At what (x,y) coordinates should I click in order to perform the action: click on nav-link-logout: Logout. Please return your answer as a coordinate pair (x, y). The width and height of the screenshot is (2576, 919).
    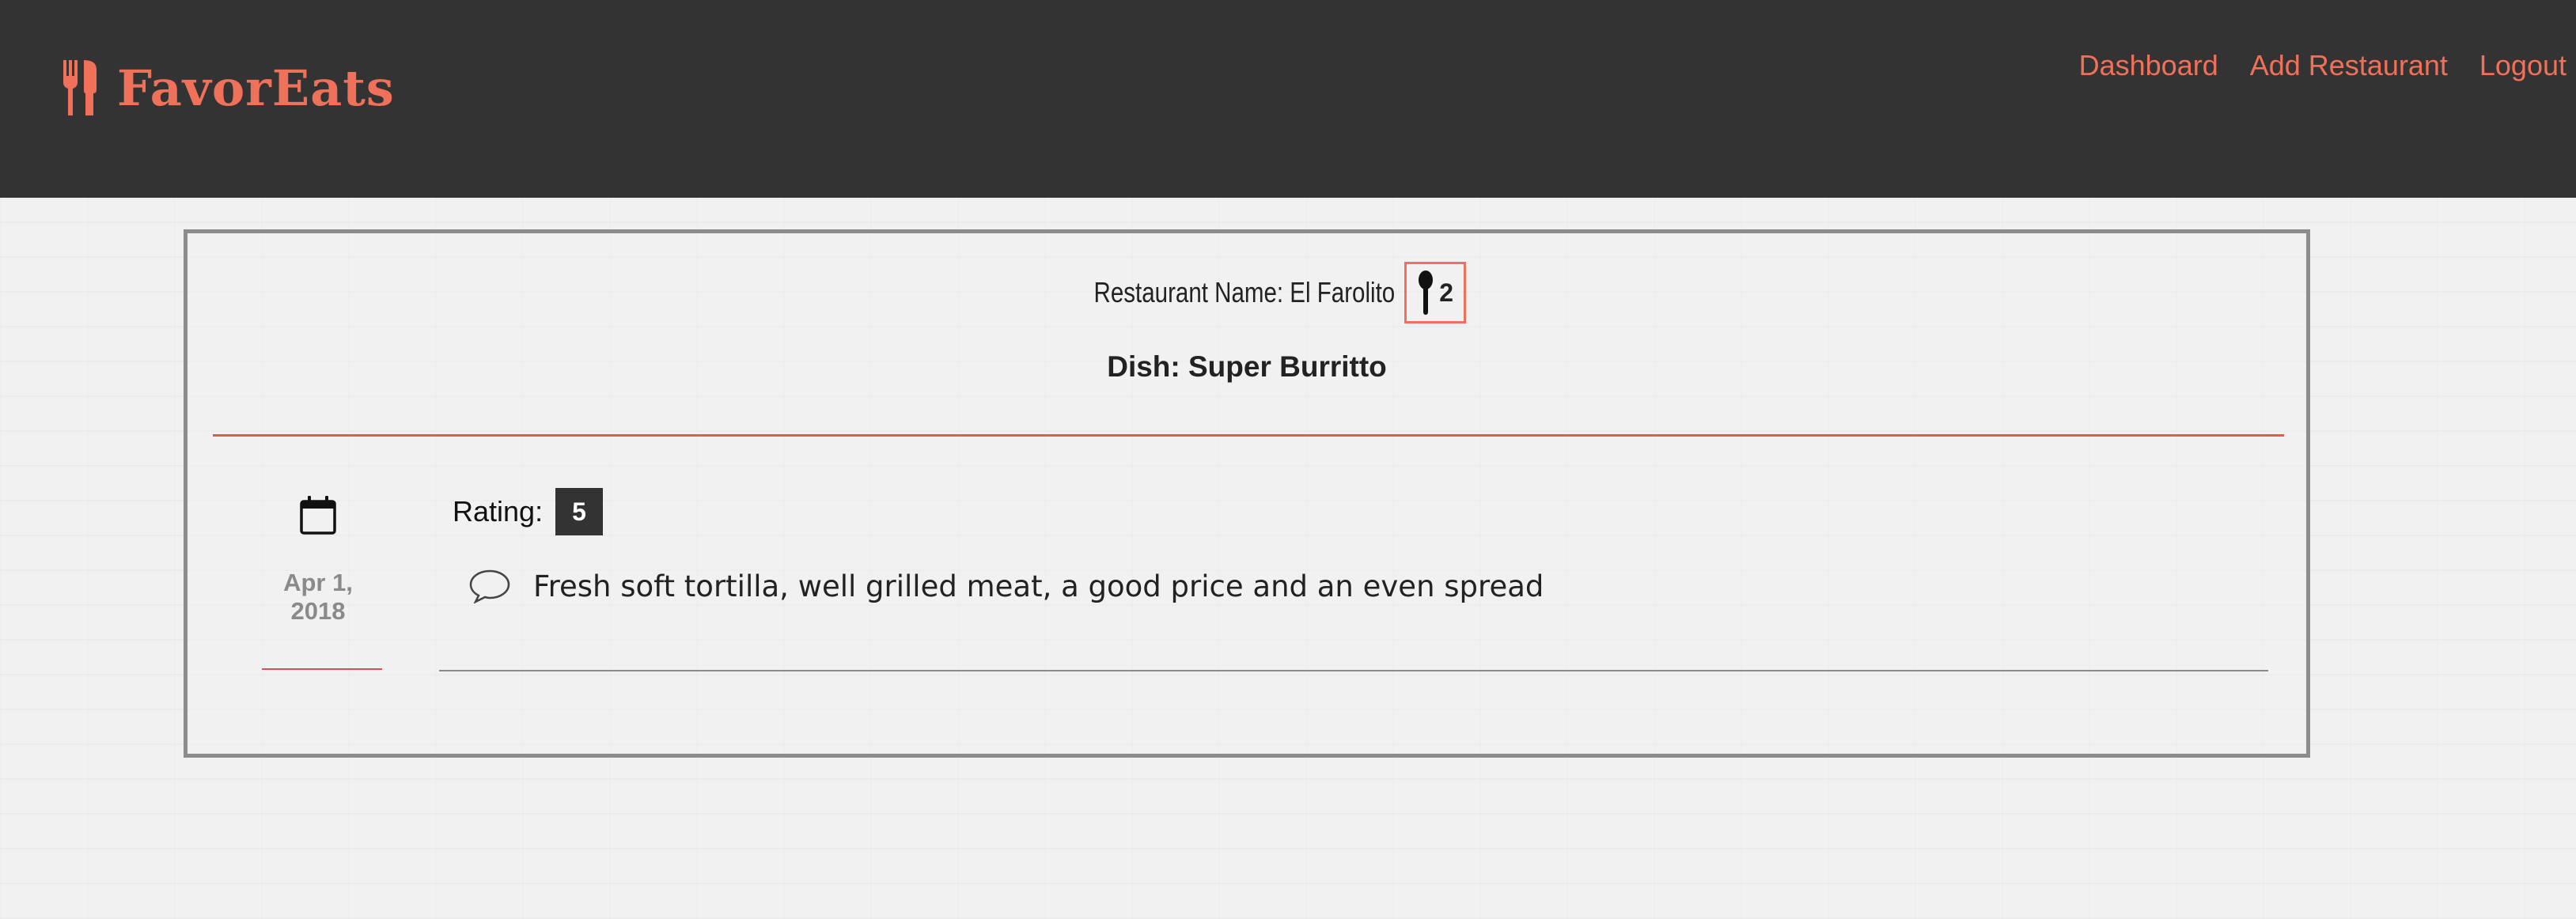
    Looking at the image, I should click on (2523, 65).